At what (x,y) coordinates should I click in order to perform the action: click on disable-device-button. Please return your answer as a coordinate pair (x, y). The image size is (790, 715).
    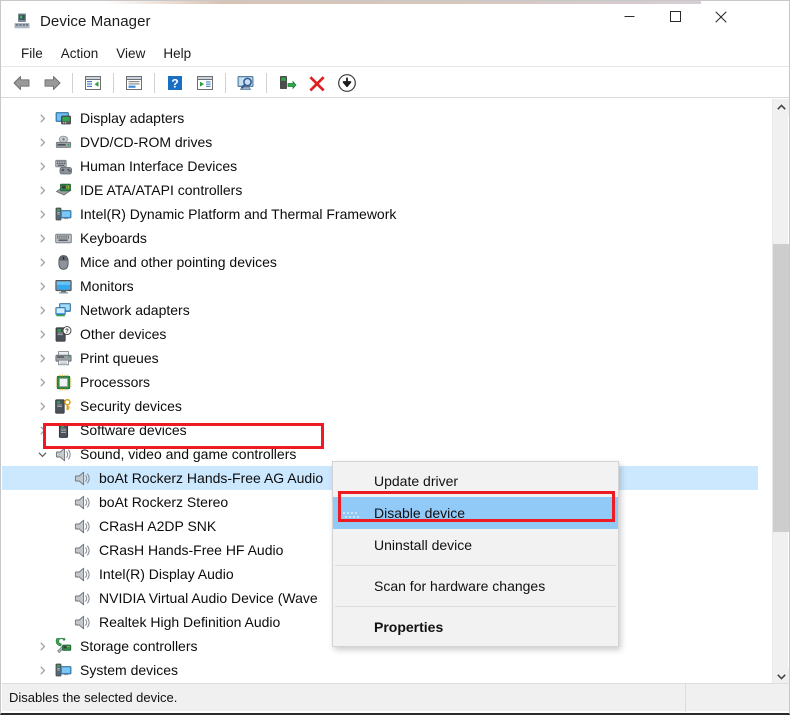
    Looking at the image, I should click on (347, 83).